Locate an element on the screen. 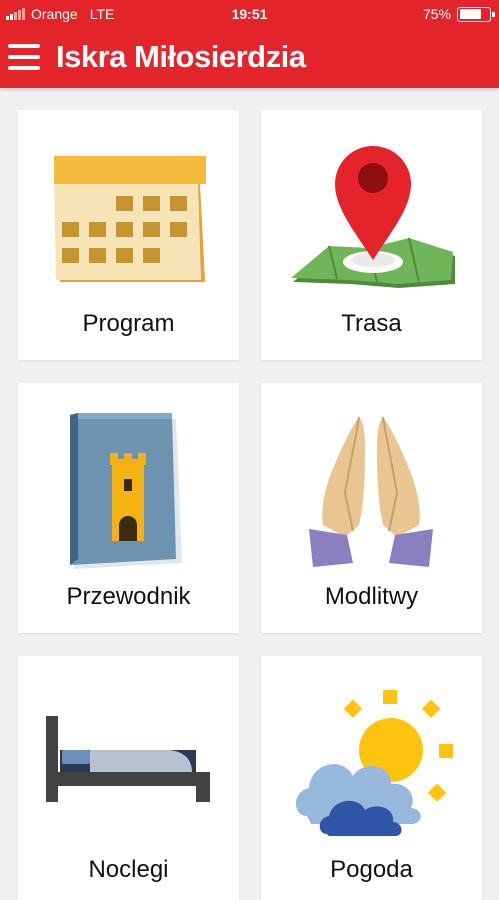 Image resolution: width=499 pixels, height=900 pixels. app-bar: Iskra Miłosierdzia is located at coordinates (249, 58).